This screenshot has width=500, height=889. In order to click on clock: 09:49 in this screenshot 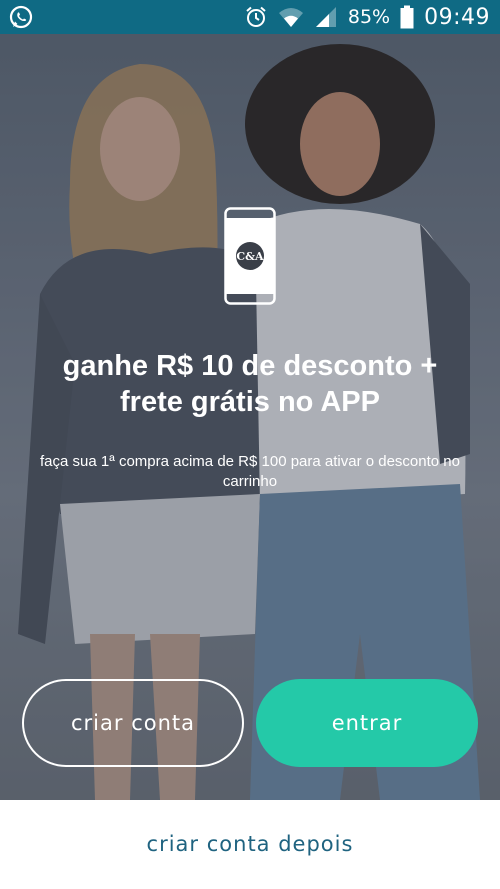, I will do `click(457, 17)`.